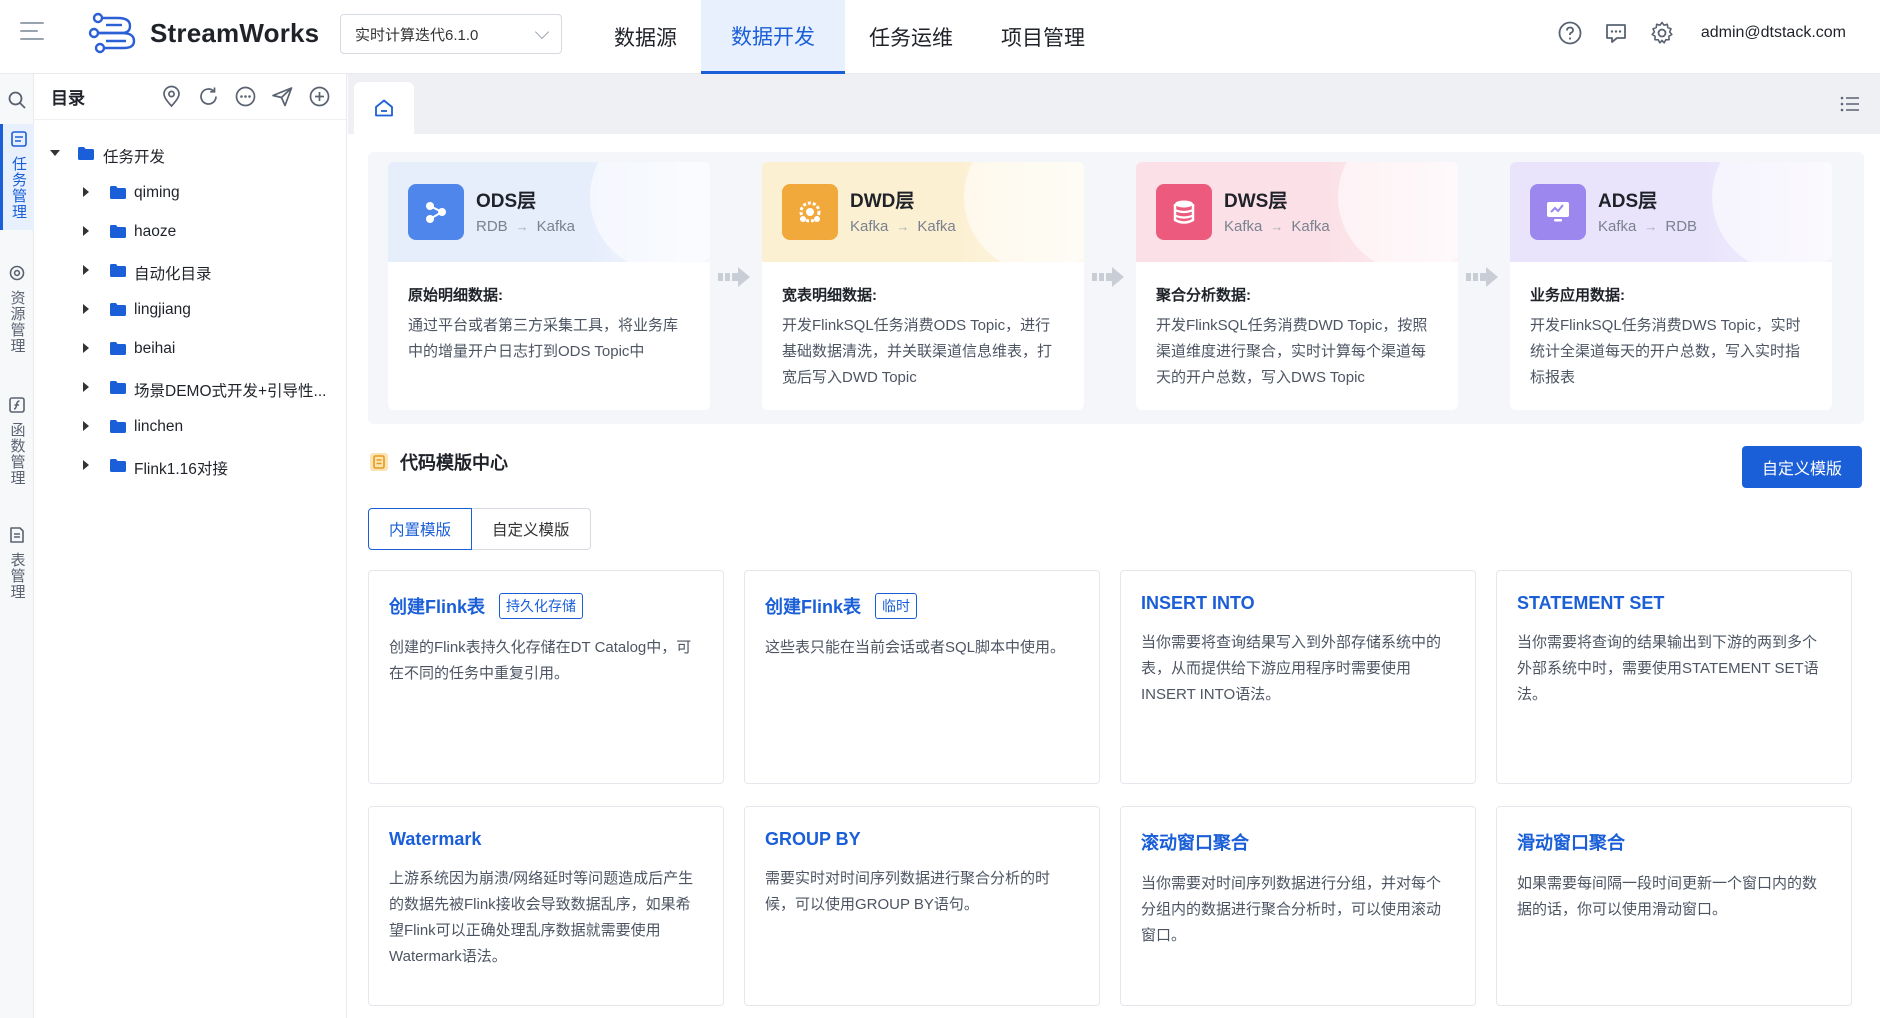  Describe the element at coordinates (17, 273) in the screenshot. I see `resource-icon` at that location.